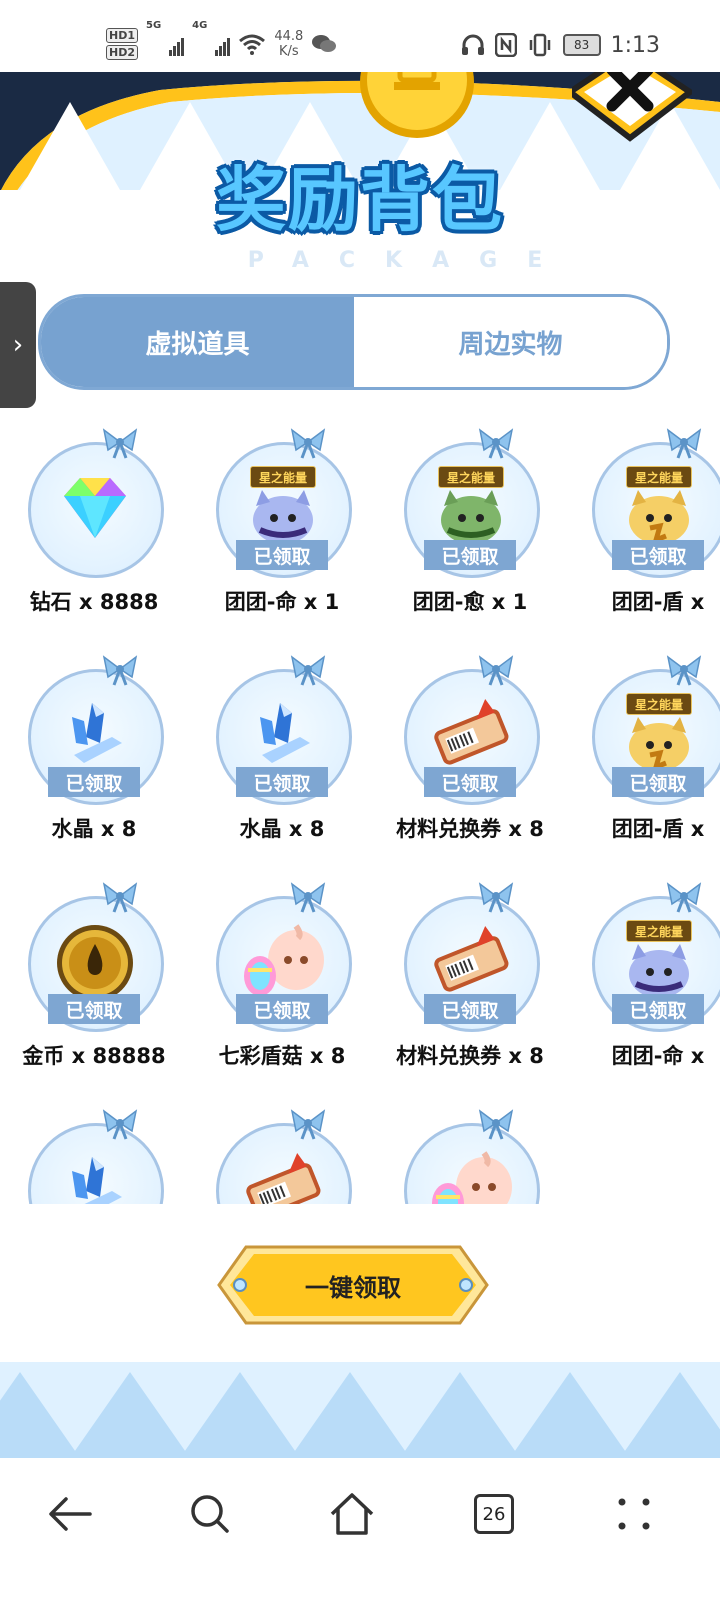  I want to click on reward-item-name: 七彩盾菇 x 8, so click(282, 1056).